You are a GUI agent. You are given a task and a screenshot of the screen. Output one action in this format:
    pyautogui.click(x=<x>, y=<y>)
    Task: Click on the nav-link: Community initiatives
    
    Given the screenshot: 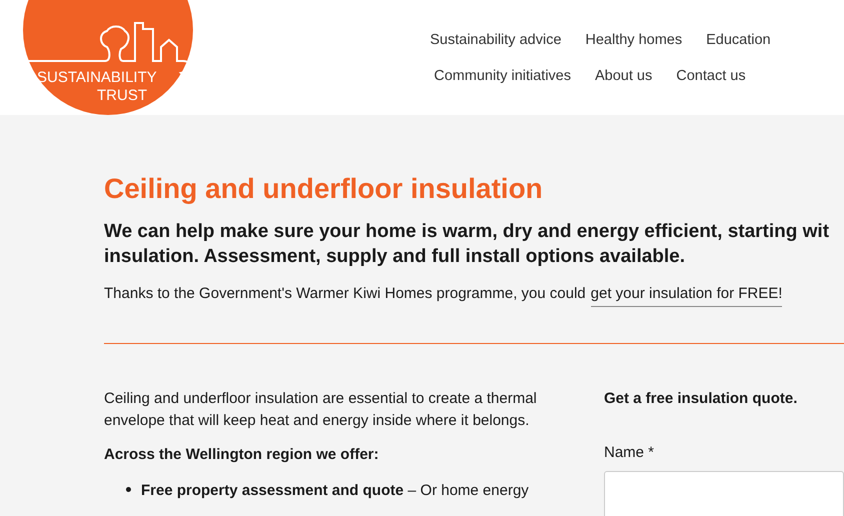 What is the action you would take?
    pyautogui.click(x=502, y=77)
    